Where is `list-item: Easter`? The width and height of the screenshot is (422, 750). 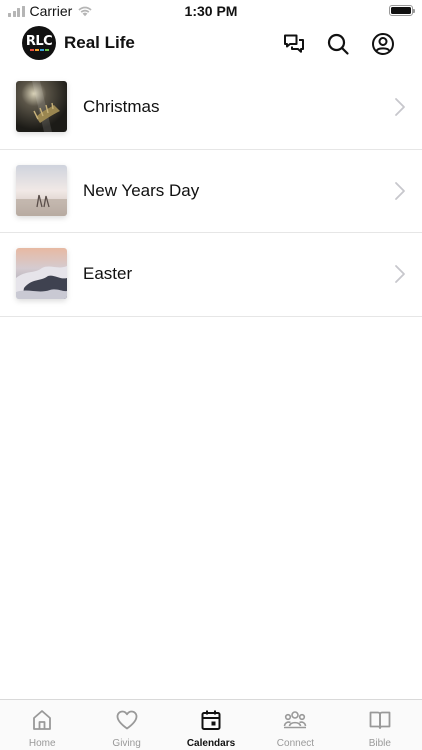
list-item: Easter is located at coordinates (211, 275).